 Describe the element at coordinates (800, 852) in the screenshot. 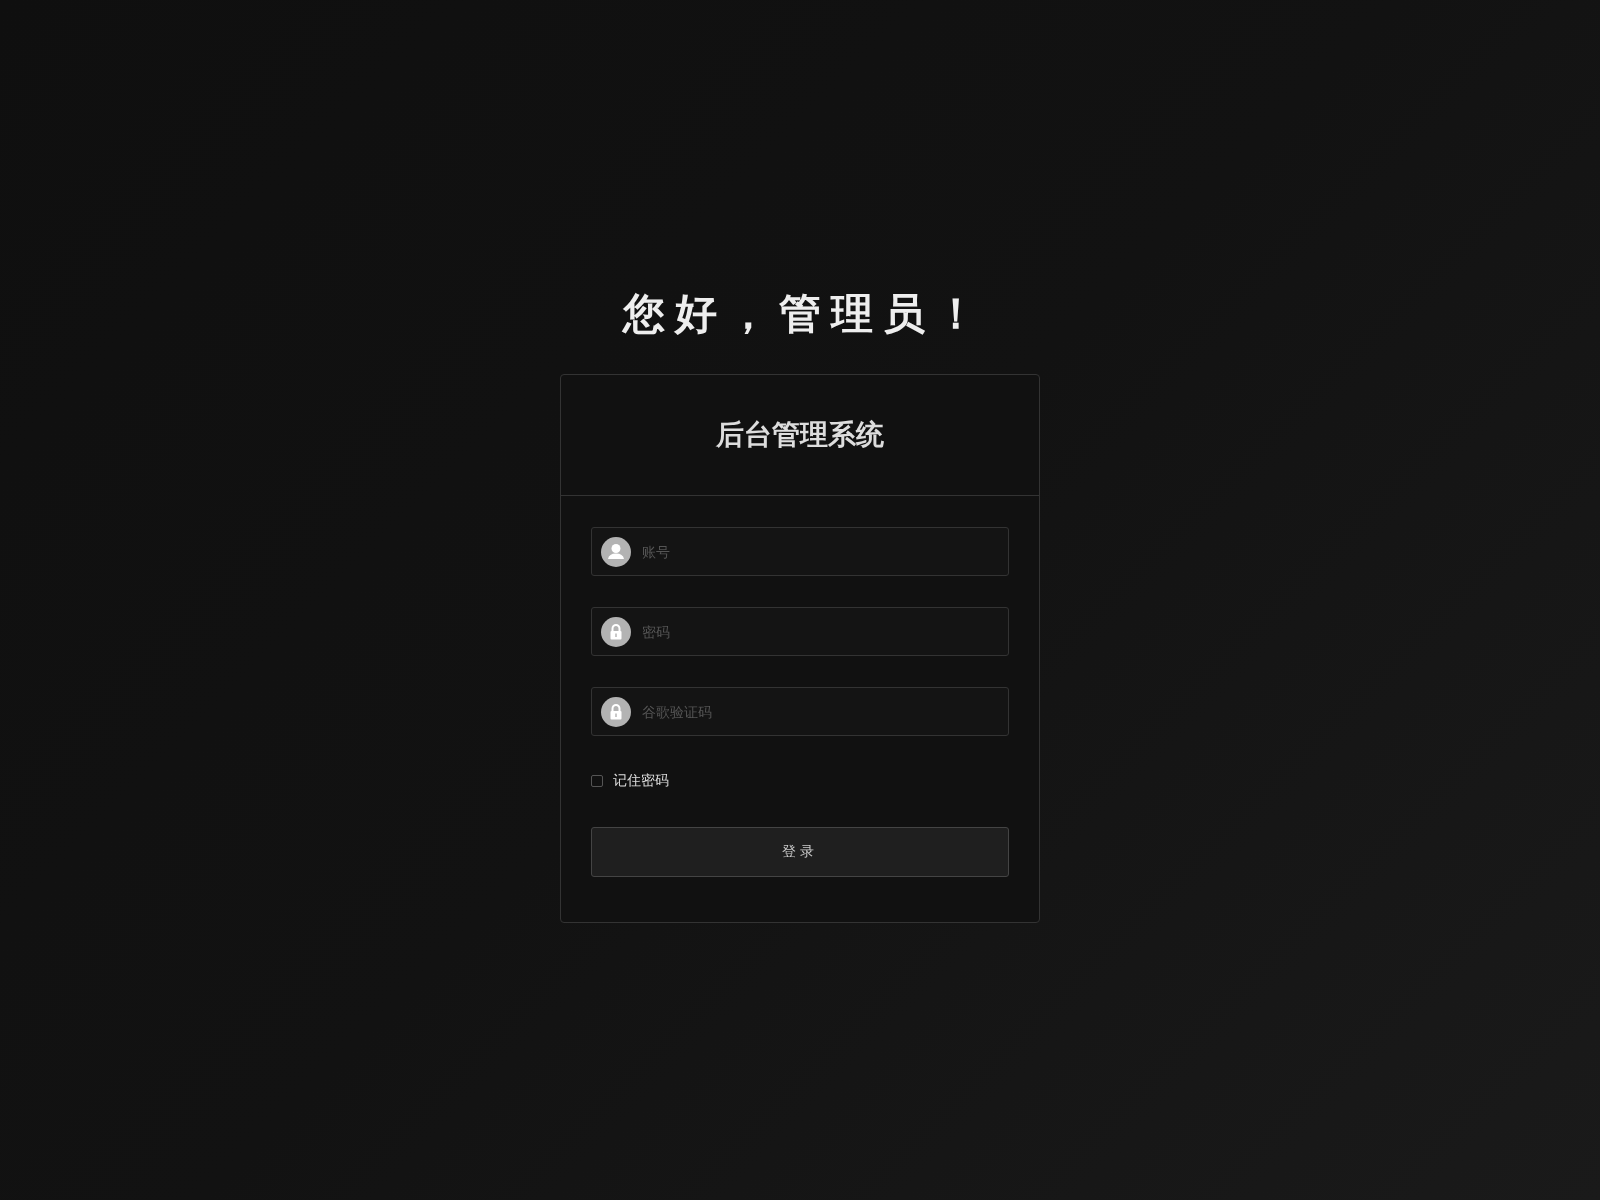

I see `login-button: 登录` at that location.